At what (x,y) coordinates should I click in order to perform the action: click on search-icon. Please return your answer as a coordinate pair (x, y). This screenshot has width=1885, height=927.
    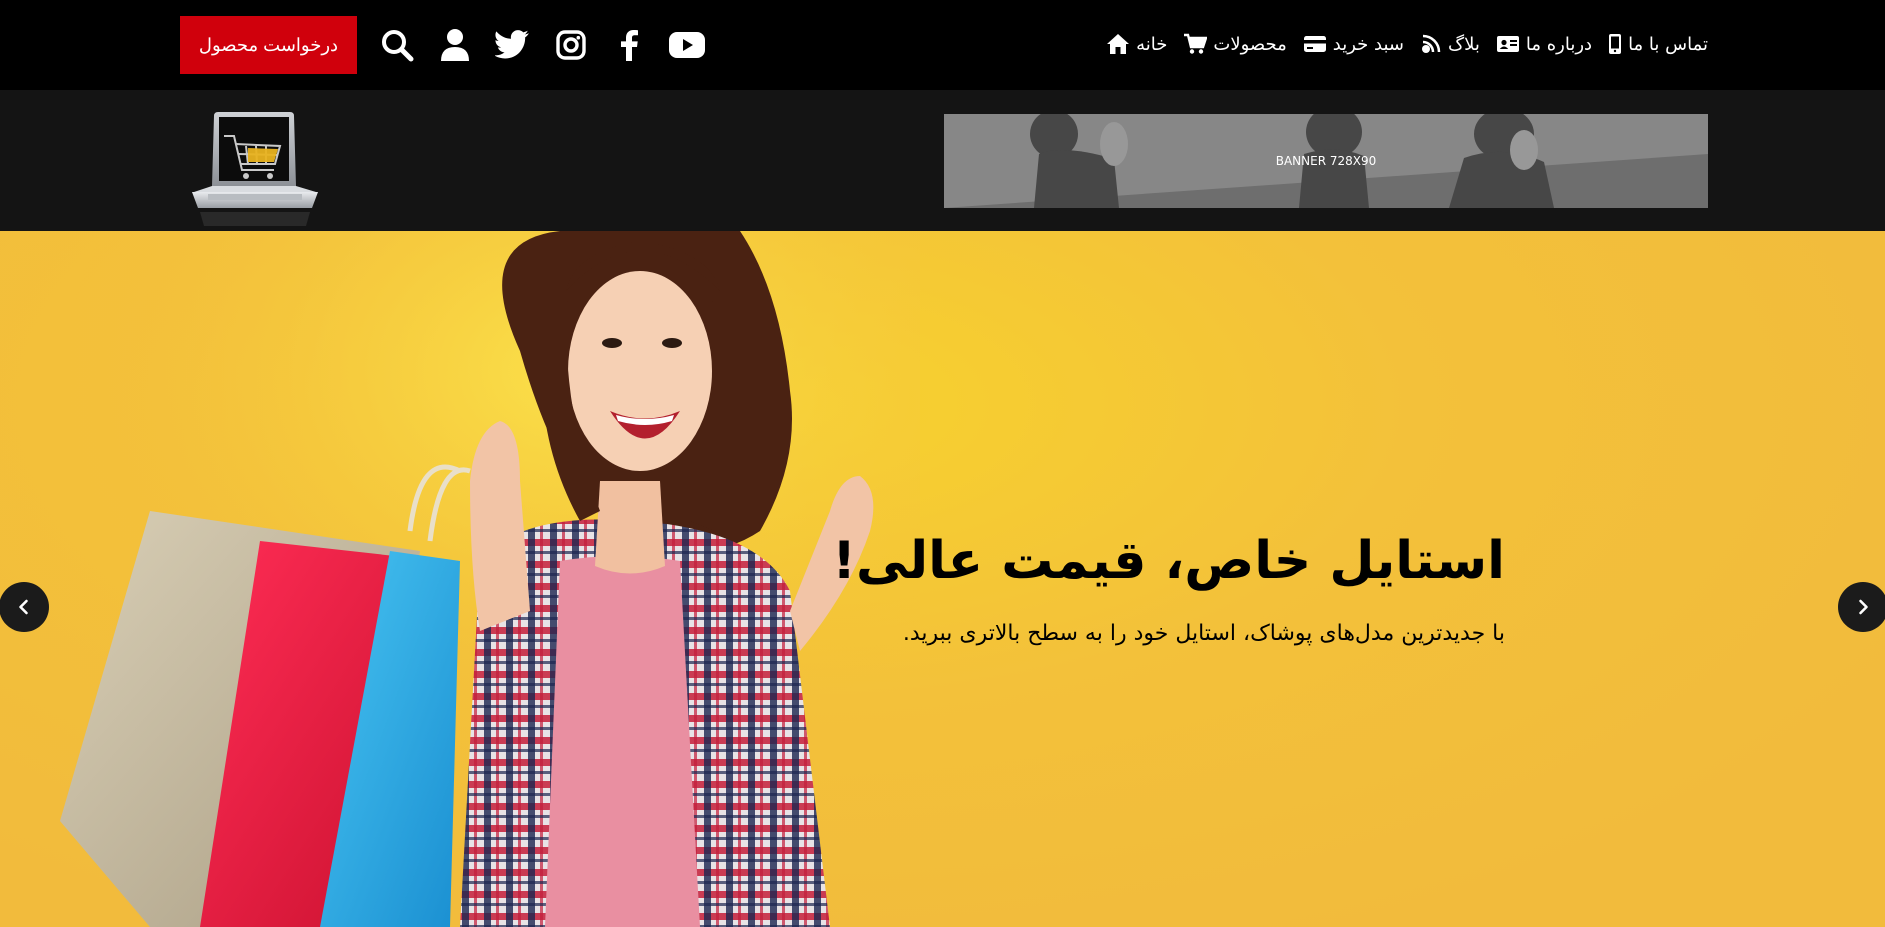
    Looking at the image, I should click on (397, 45).